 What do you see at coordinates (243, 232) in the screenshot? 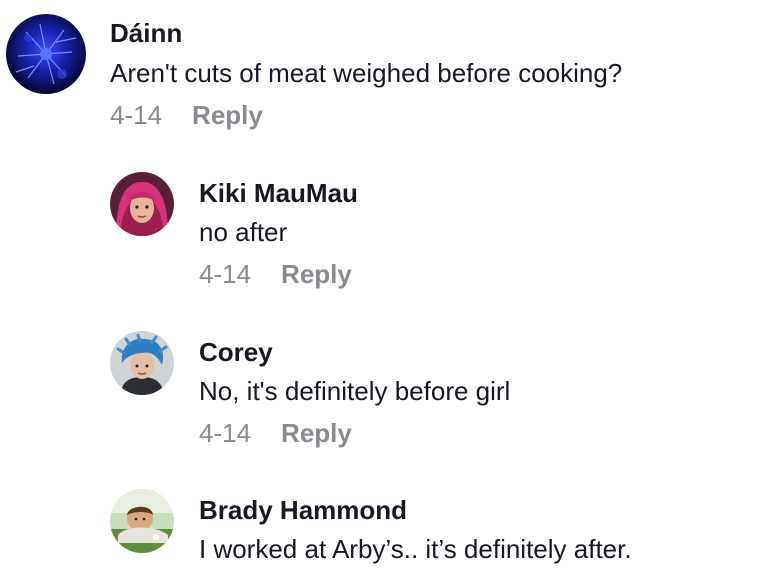
I see `comment-text: no after` at bounding box center [243, 232].